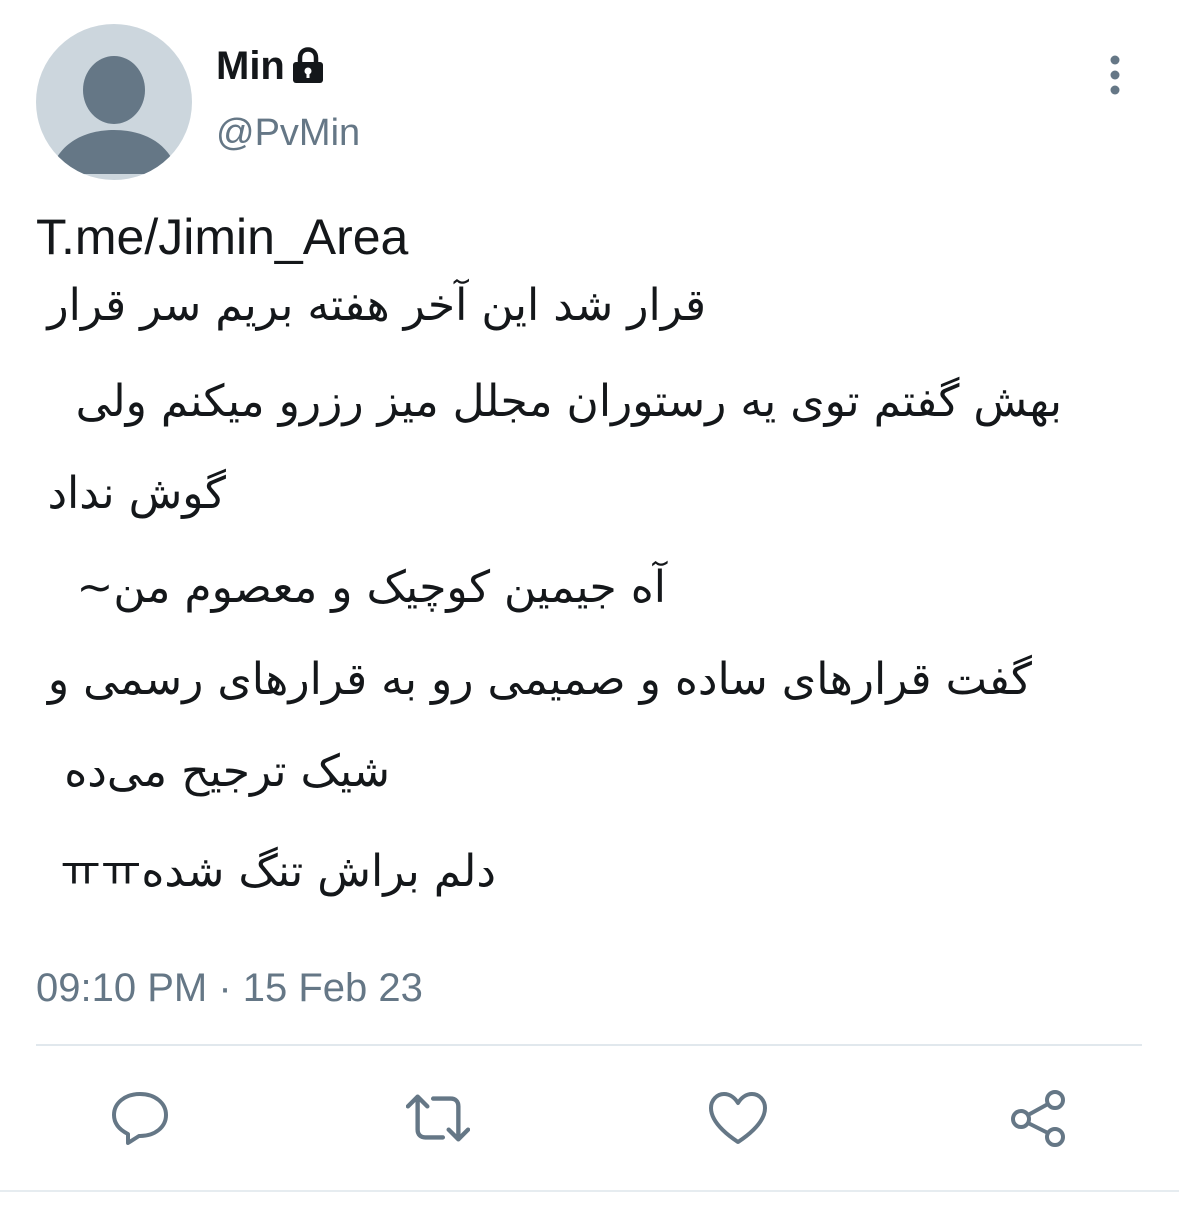  I want to click on reply-button, so click(140, 1118).